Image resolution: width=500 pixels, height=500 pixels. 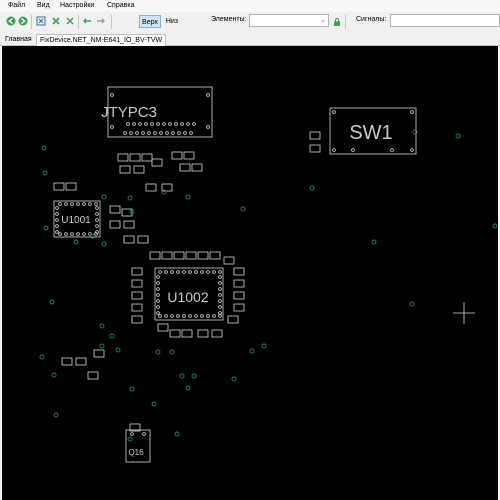 What do you see at coordinates (370, 133) in the screenshot?
I see `component-label-sw1: SW1` at bounding box center [370, 133].